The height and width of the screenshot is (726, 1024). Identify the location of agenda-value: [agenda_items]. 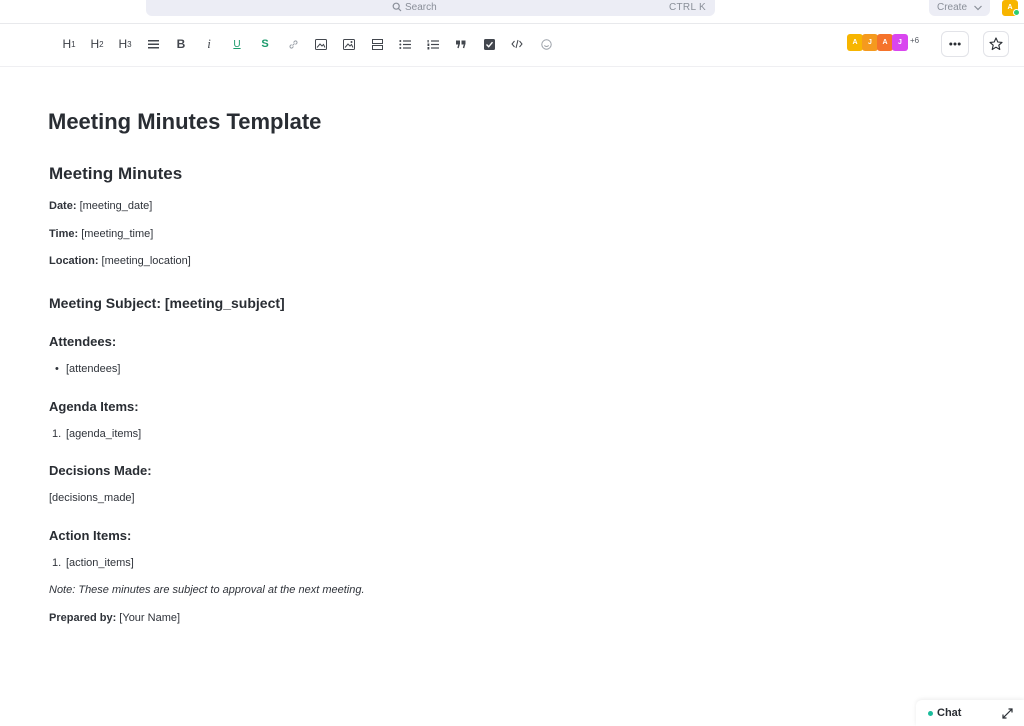
(104, 434).